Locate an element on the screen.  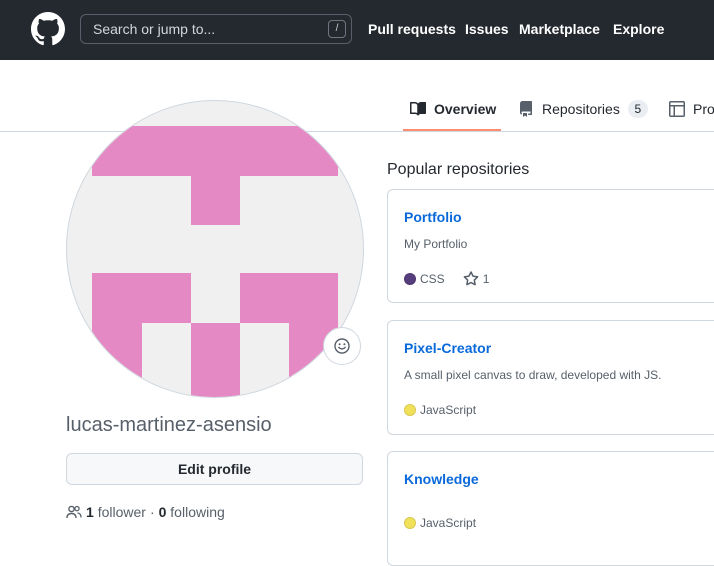
repo-name-link: Pixel-Creator is located at coordinates (447, 348).